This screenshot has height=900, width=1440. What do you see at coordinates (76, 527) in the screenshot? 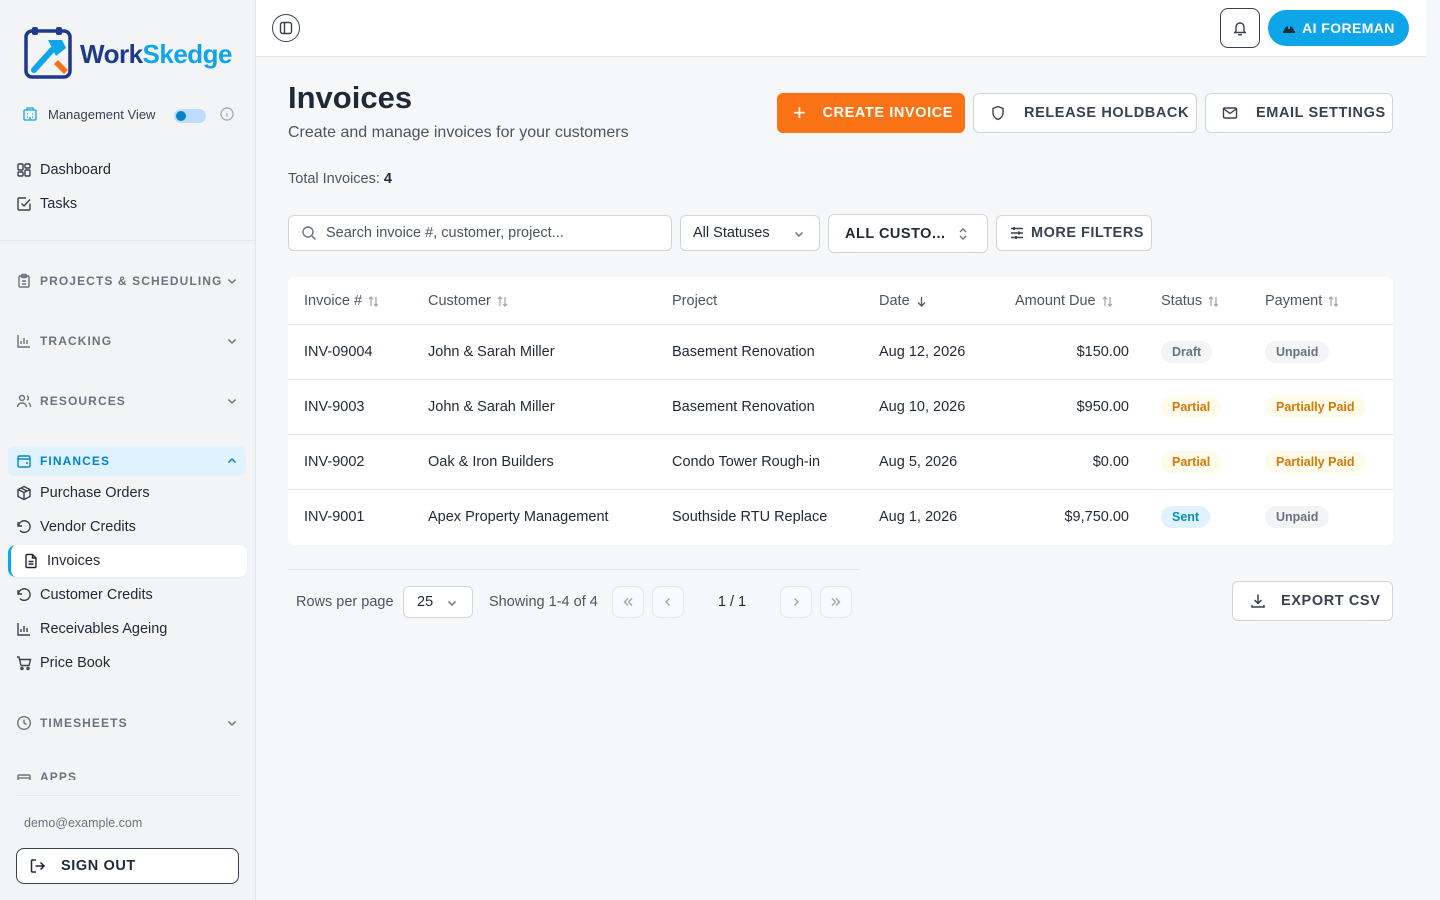
I see `nav-vendor-credits: Vendor Credits` at bounding box center [76, 527].